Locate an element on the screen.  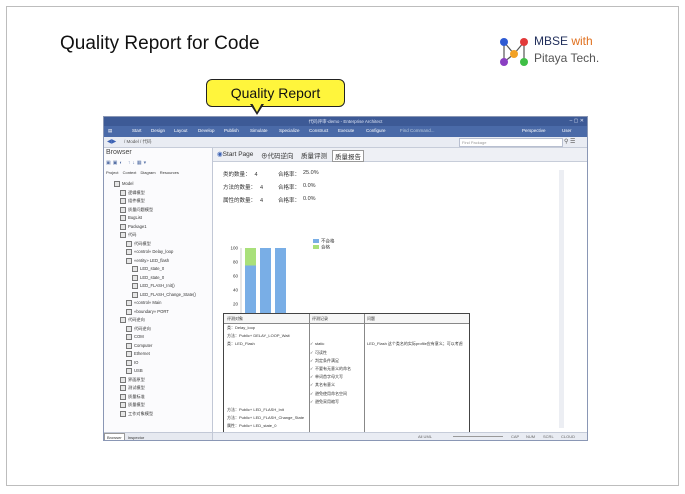
menu-layout: Layout is located at coordinates (181, 130).